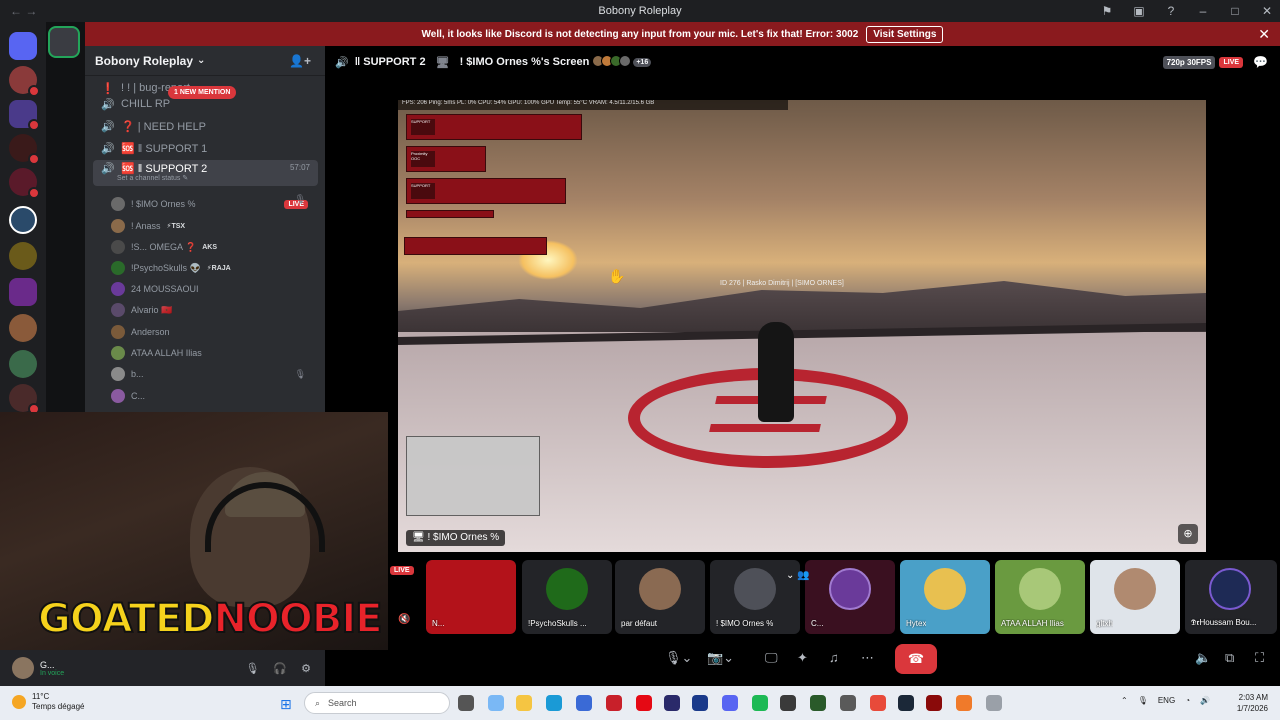  What do you see at coordinates (280, 668) in the screenshot?
I see `headphones-icon: 🎧` at bounding box center [280, 668].